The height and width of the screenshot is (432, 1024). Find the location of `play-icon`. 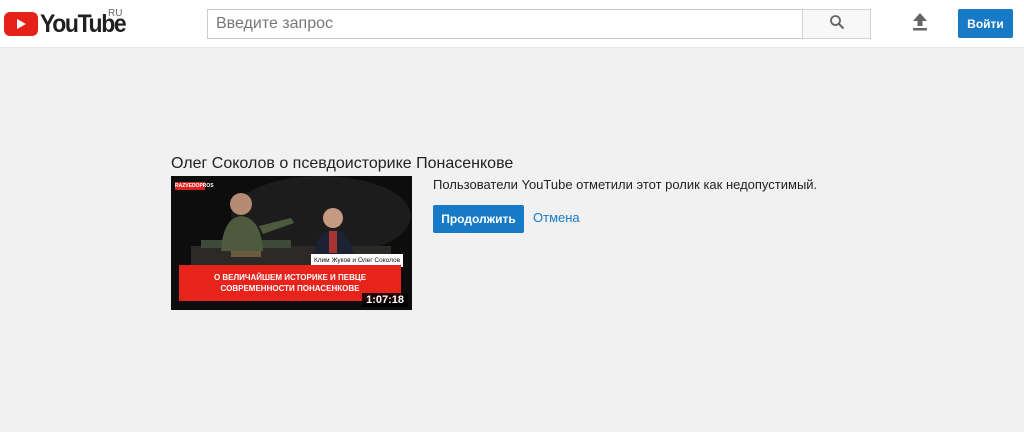

play-icon is located at coordinates (21, 24).